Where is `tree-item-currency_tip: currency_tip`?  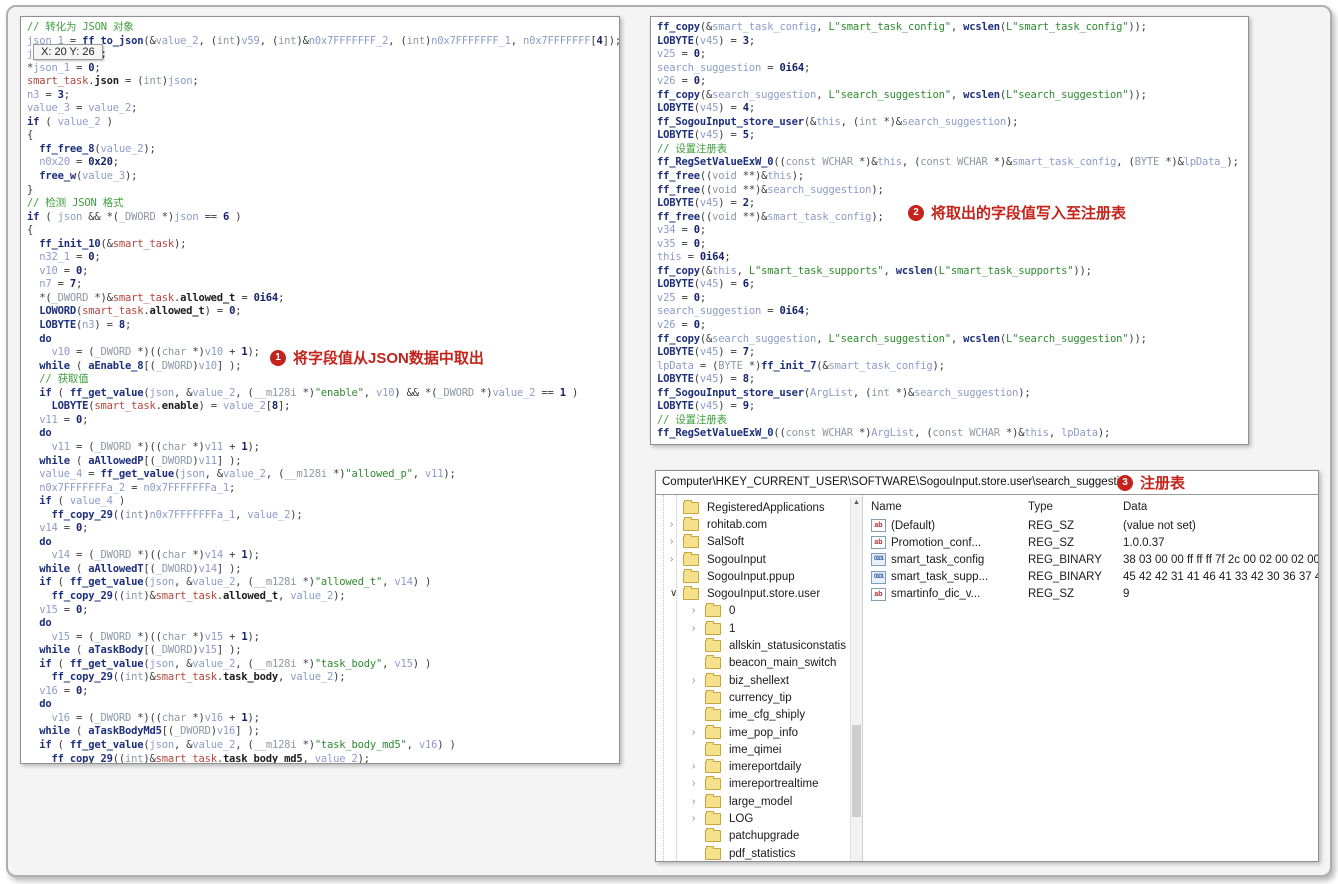
tree-item-currency_tip: currency_tip is located at coordinates (759, 697).